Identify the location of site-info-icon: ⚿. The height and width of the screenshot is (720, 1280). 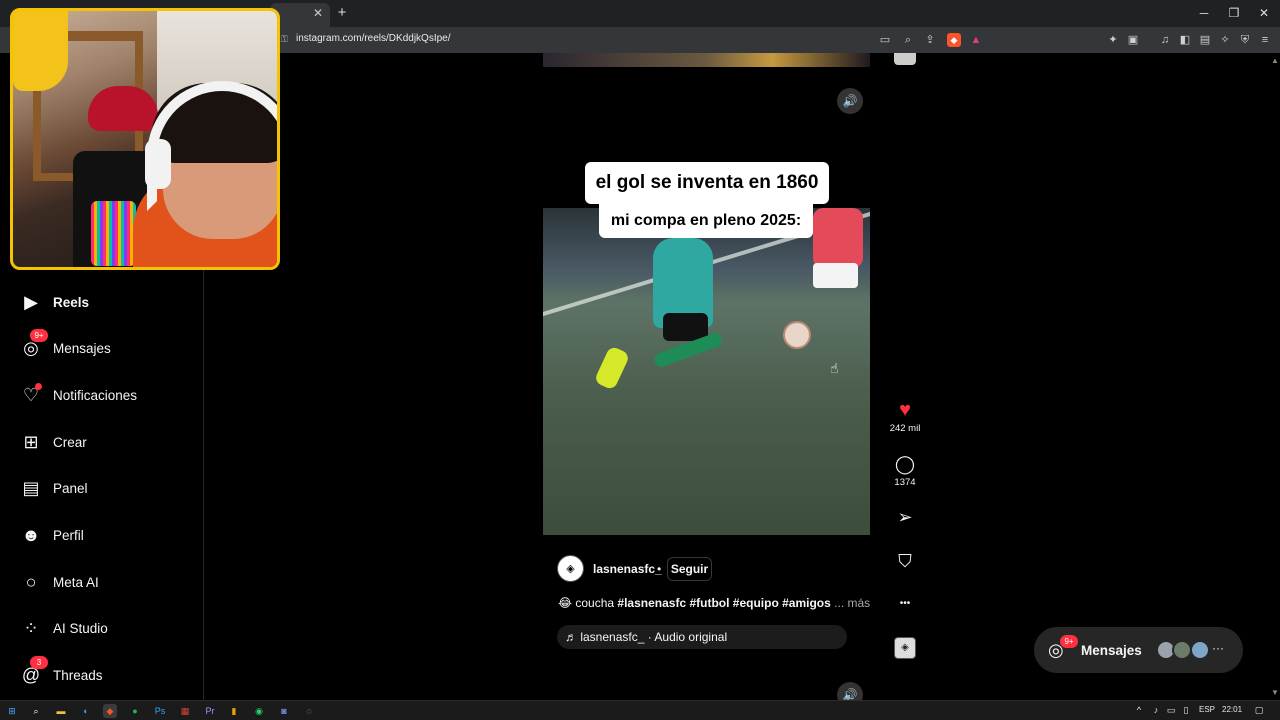
(285, 39).